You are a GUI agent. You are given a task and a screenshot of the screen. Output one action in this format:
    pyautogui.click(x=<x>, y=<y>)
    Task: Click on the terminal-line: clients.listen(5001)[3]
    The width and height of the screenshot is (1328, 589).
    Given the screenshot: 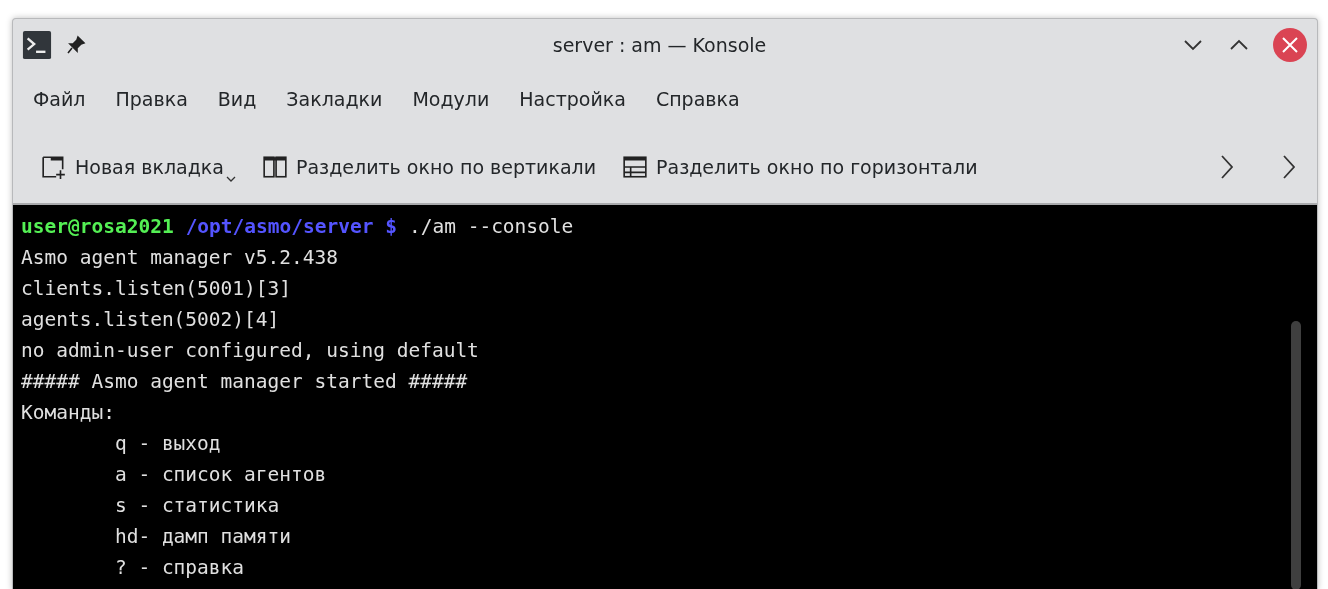 What is the action you would take?
    pyautogui.click(x=156, y=288)
    